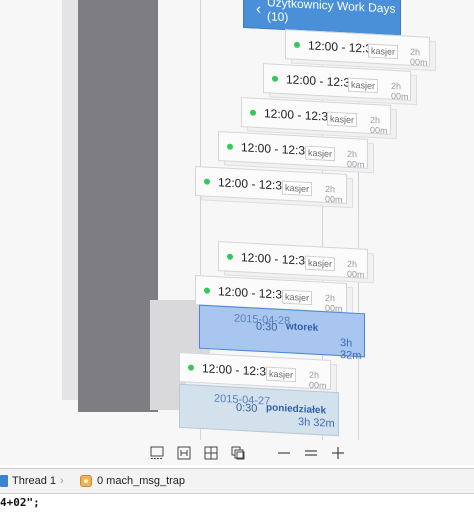 Image resolution: width=474 pixels, height=524 pixels. What do you see at coordinates (237, 481) in the screenshot?
I see `debug-bar: Thread 1 › 0 mach_msg_trap` at bounding box center [237, 481].